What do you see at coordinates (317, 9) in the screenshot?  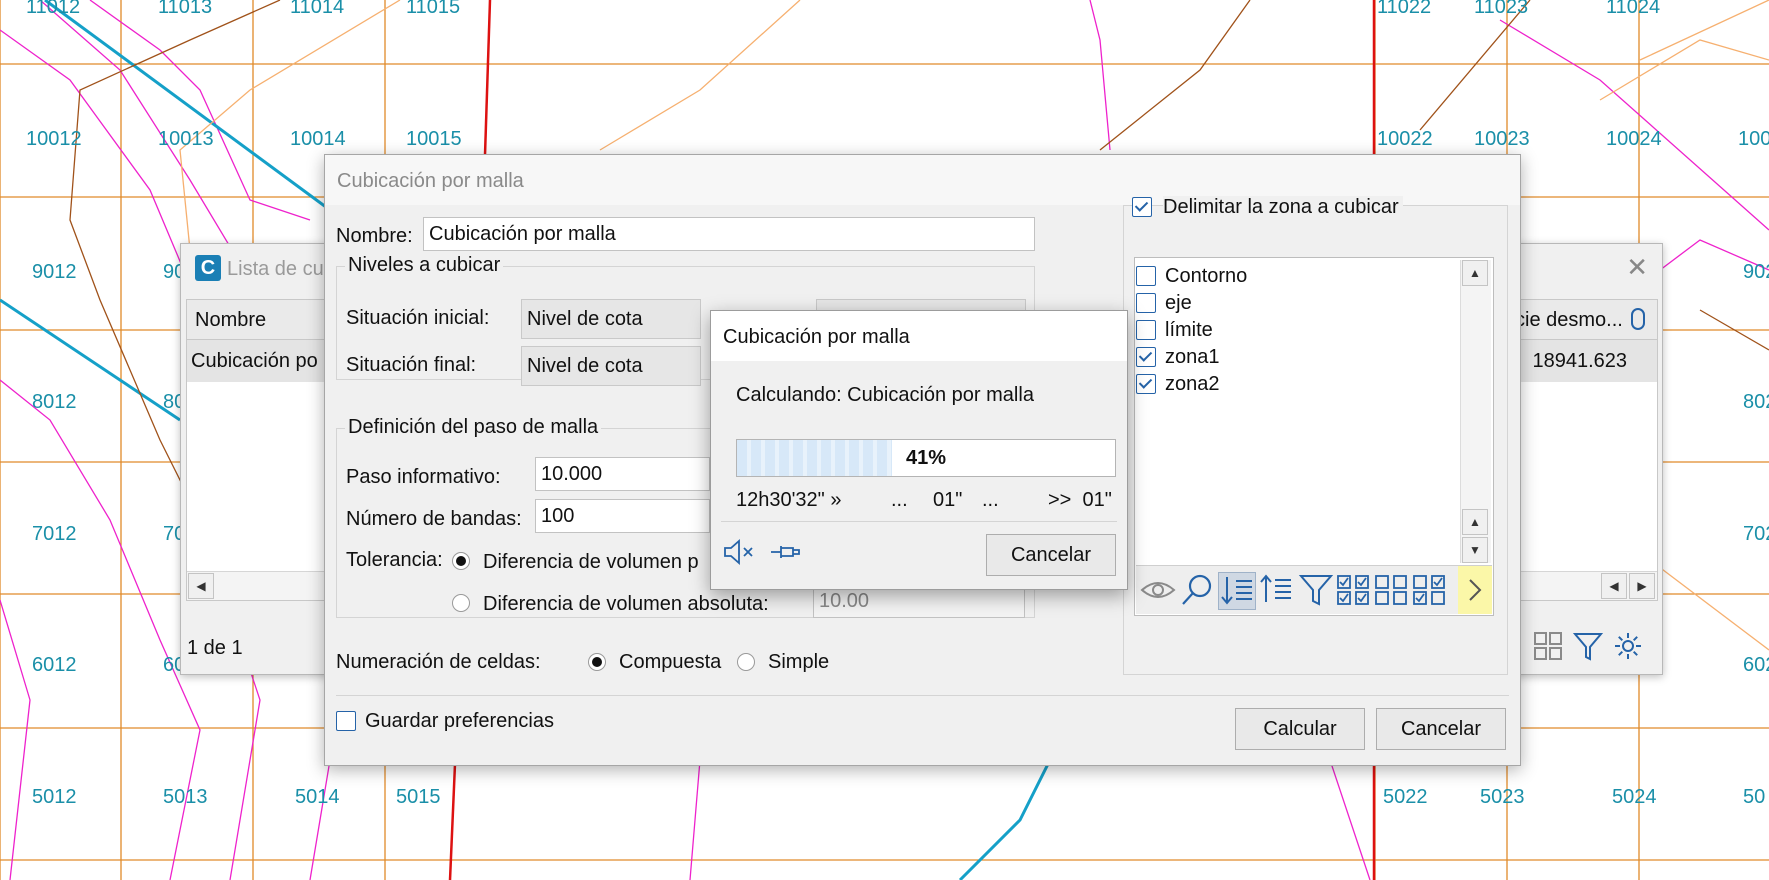 I see `map-cell-label: 11014` at bounding box center [317, 9].